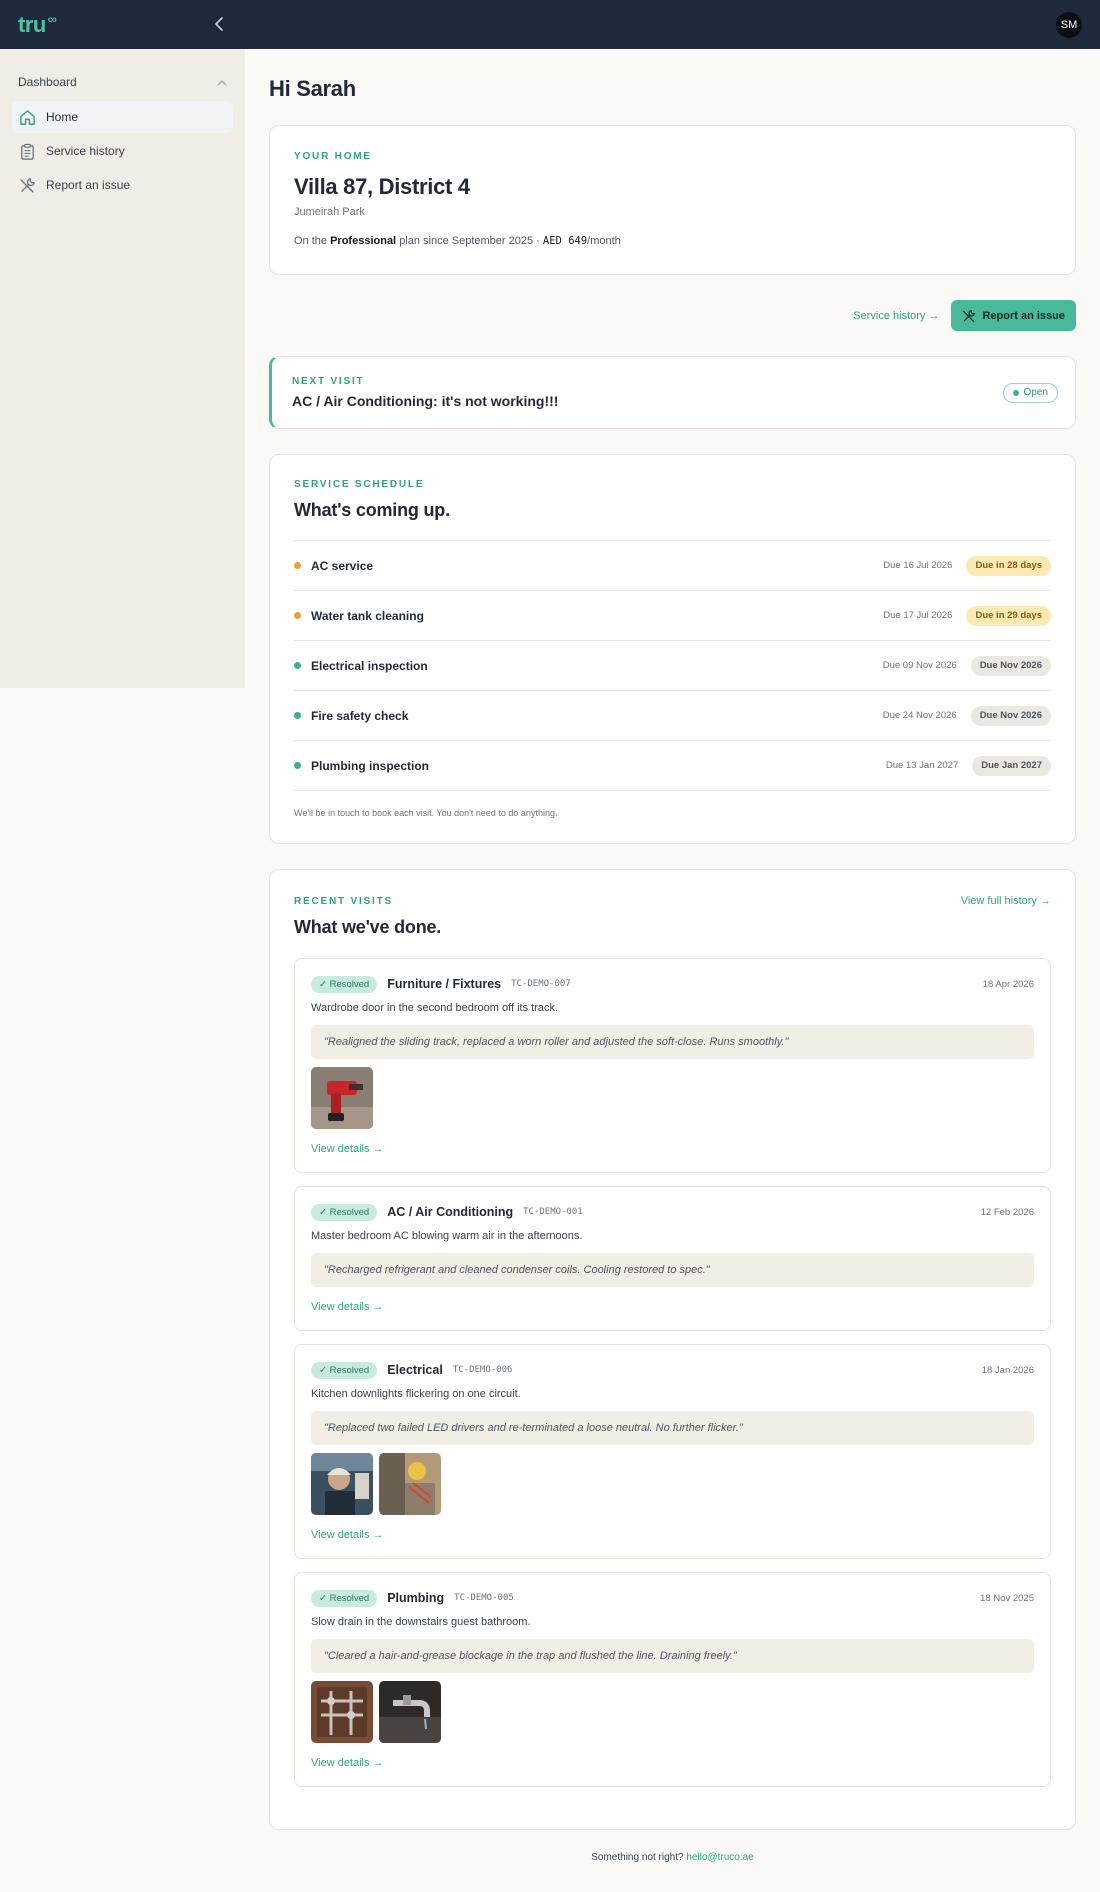 Image resolution: width=1100 pixels, height=1892 pixels. What do you see at coordinates (328, 381) in the screenshot?
I see `next-visit-eyebrow: NEXT VISIT` at bounding box center [328, 381].